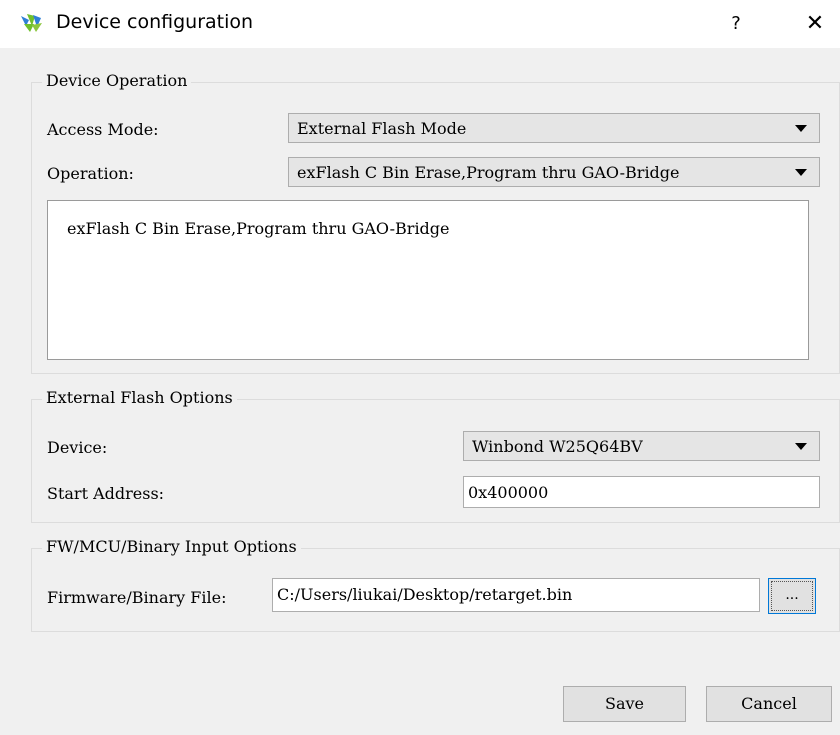  I want to click on operation-label: Operation:, so click(90, 173).